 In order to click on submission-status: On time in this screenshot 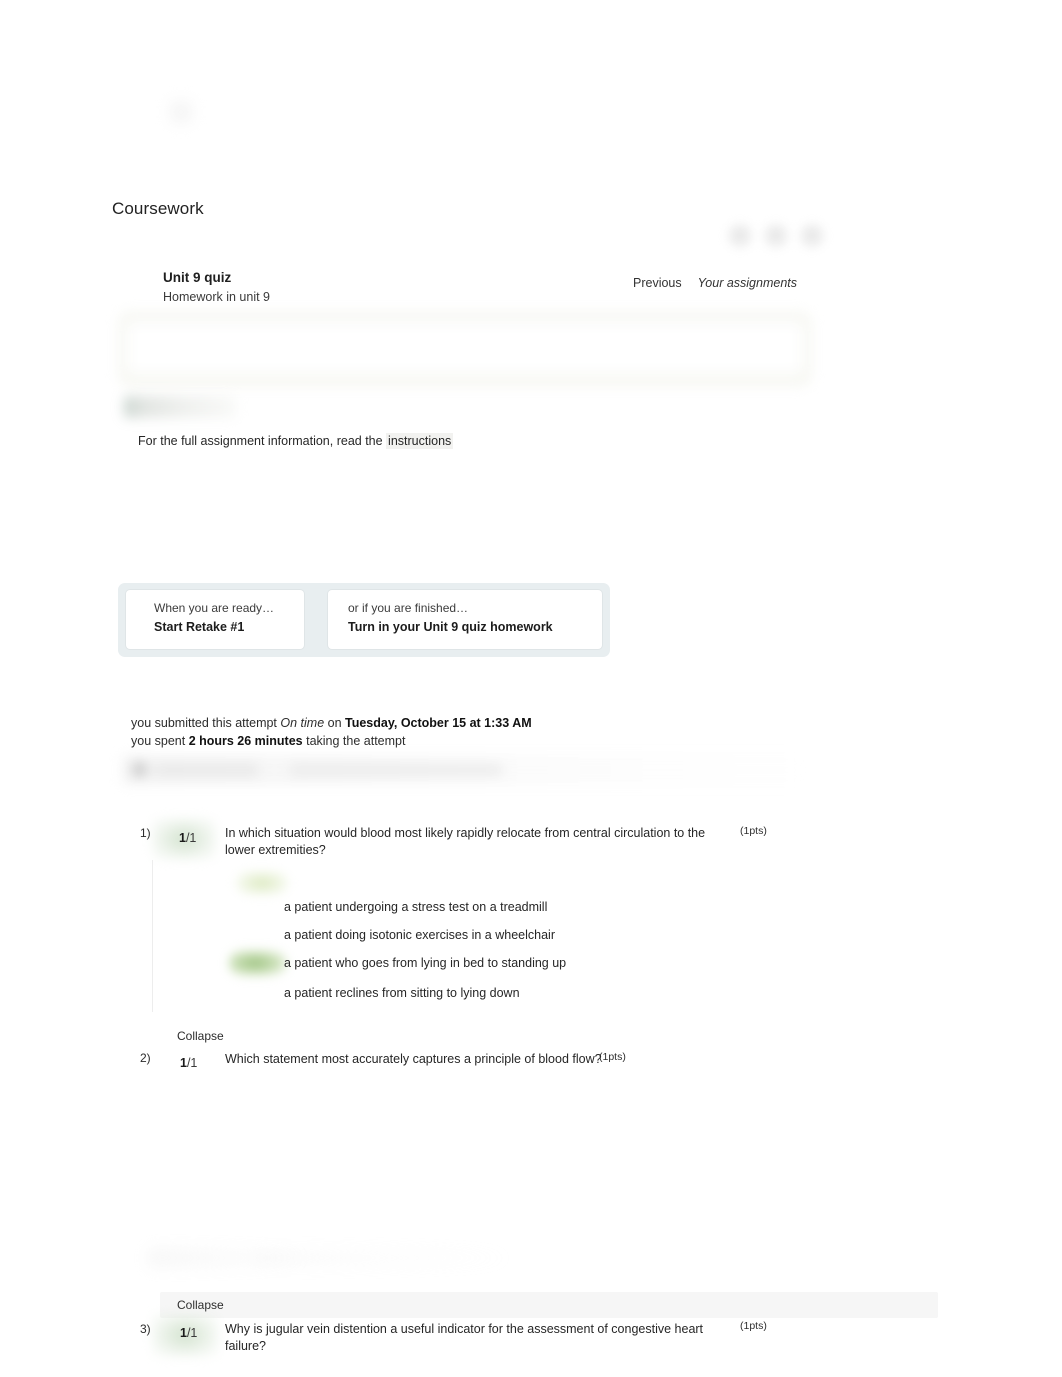, I will do `click(302, 723)`.